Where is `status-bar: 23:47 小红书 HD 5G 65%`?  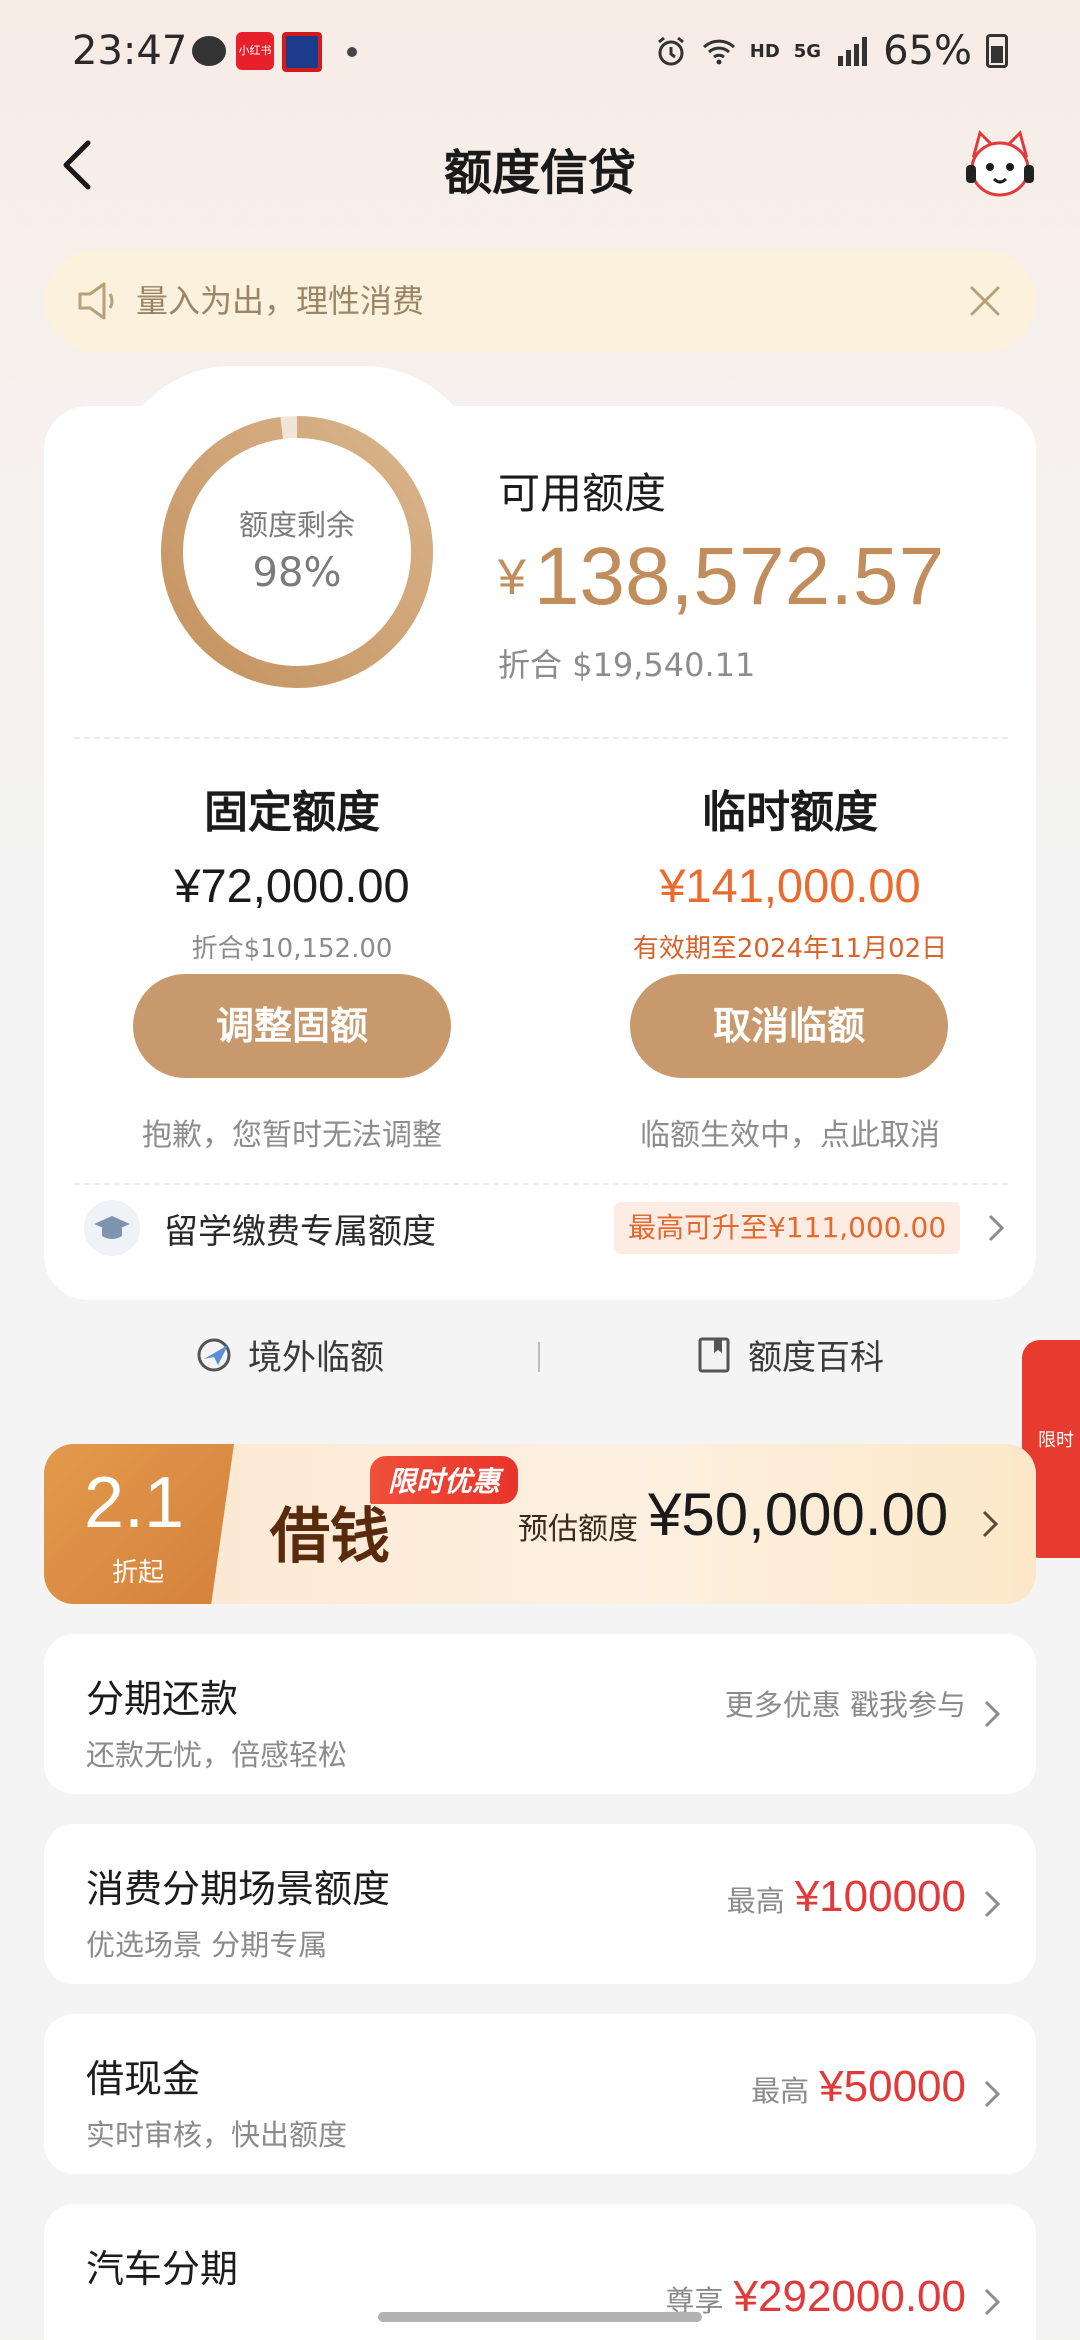
status-bar: 23:47 小红书 HD 5G 65% is located at coordinates (540, 52).